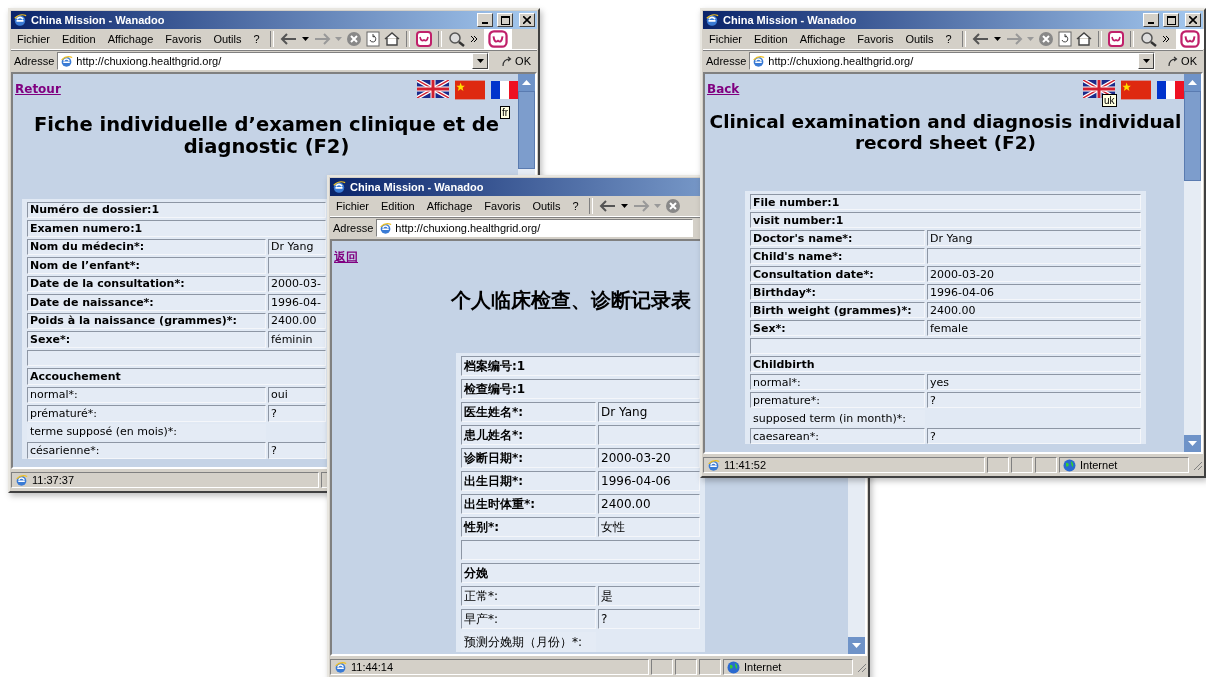 Image resolution: width=1206 pixels, height=677 pixels. Describe the element at coordinates (297, 302) in the screenshot. I see `field-value: 1996-04-` at that location.